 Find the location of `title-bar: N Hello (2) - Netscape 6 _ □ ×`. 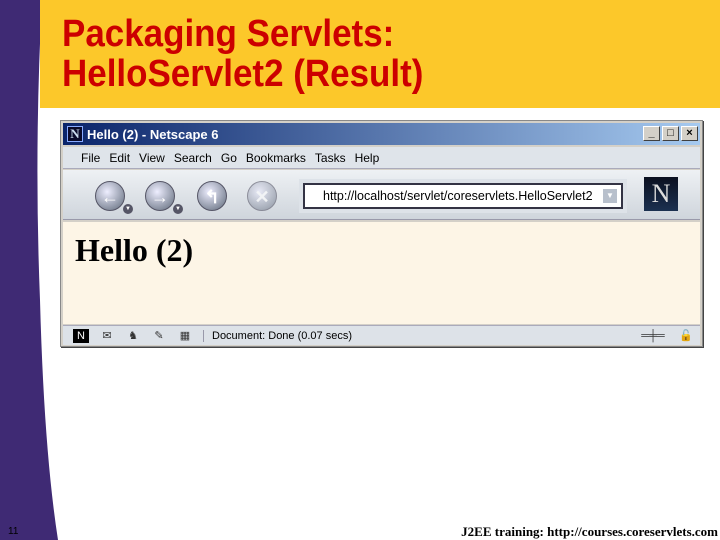

title-bar: N Hello (2) - Netscape 6 _ □ × is located at coordinates (381, 134).